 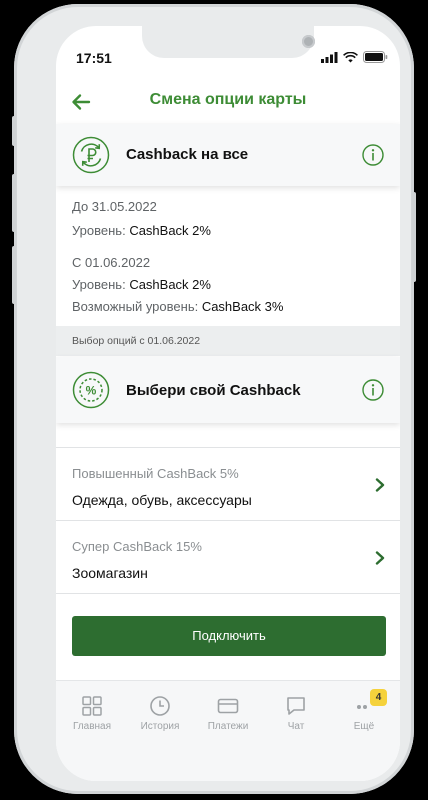 I want to click on possible-level-value: CashBack 3%, so click(x=242, y=306).